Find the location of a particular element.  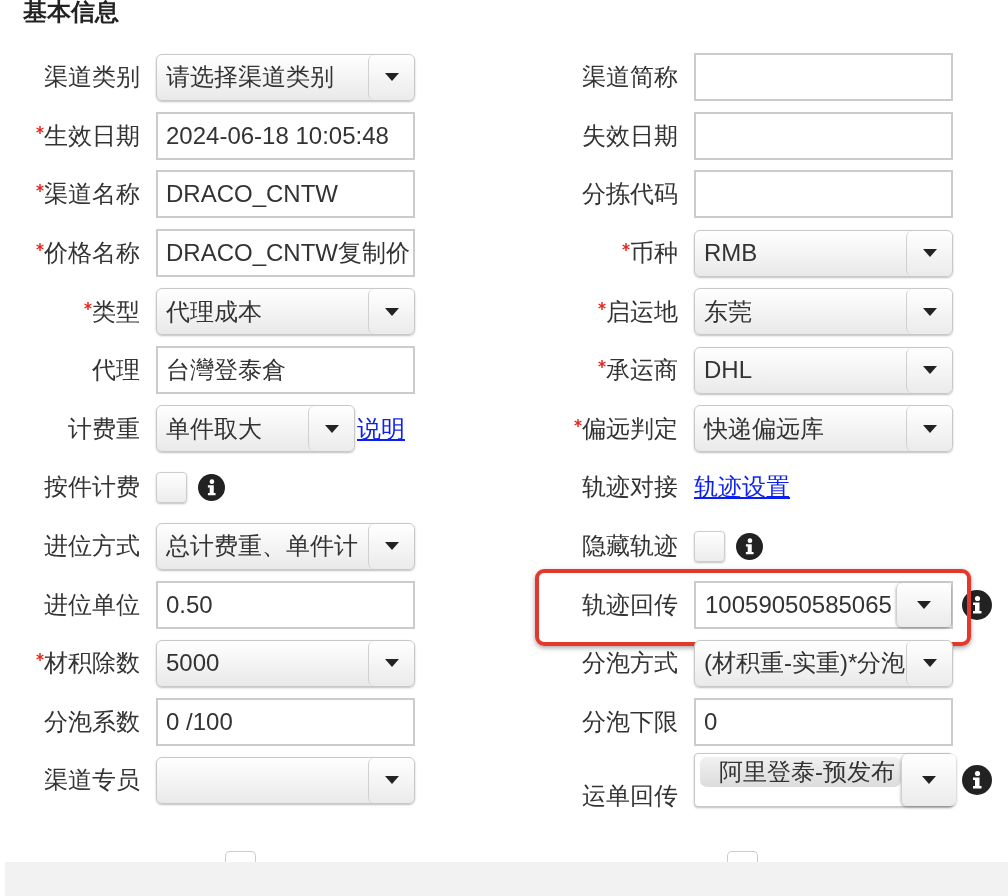

field-label: 偏远判定 is located at coordinates (630, 428).